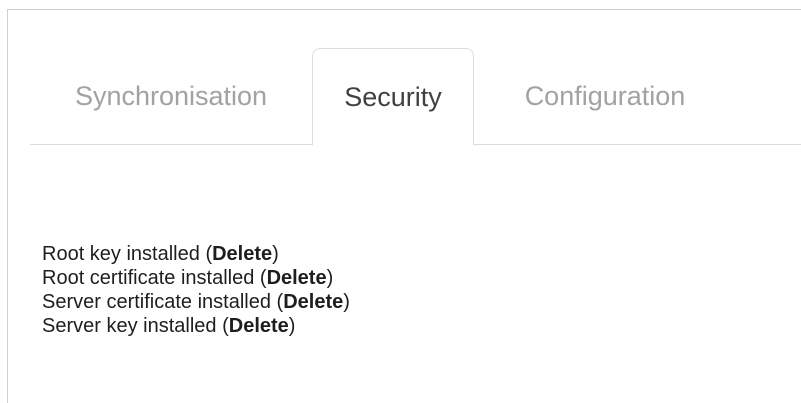 The width and height of the screenshot is (801, 403). I want to click on tab-configuration-label: Configuration, so click(605, 95).